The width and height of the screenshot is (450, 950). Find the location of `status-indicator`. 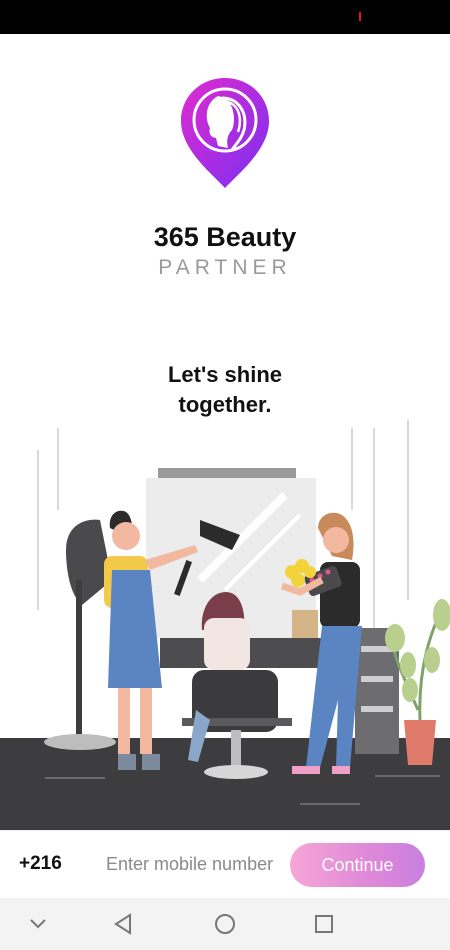

status-indicator is located at coordinates (360, 16).